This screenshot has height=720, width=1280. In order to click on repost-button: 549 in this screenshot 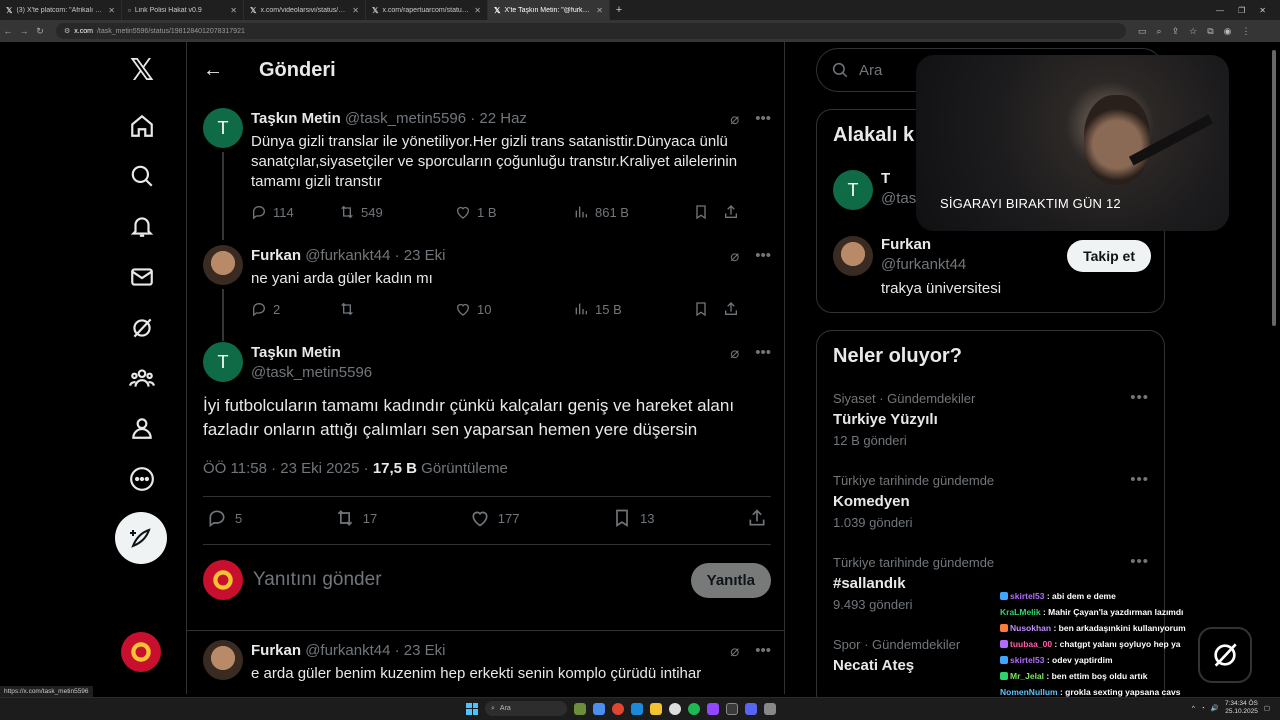, I will do `click(397, 212)`.